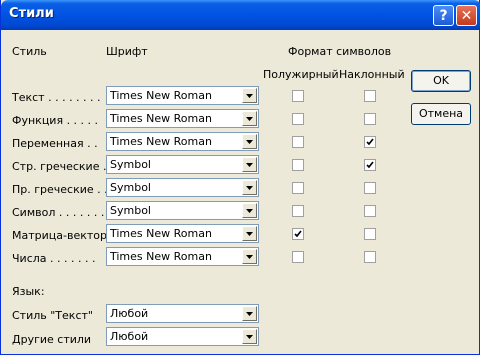 The width and height of the screenshot is (480, 355). I want to click on italic-checkbox-variable, so click(370, 142).